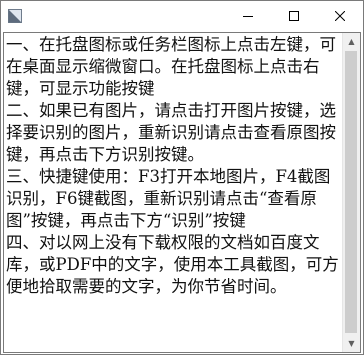  What do you see at coordinates (351, 343) in the screenshot?
I see `scroll-down-arrow-icon: ▼` at bounding box center [351, 343].